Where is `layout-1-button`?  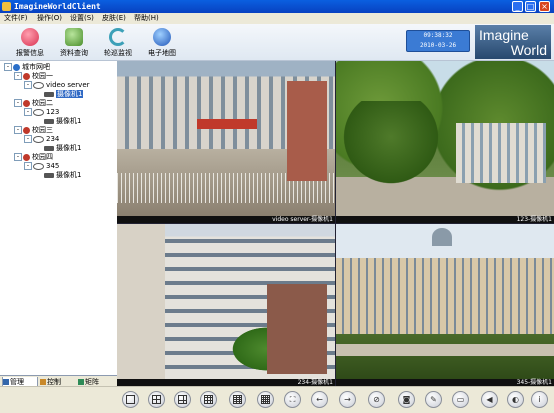
layout-1-button is located at coordinates (130, 399).